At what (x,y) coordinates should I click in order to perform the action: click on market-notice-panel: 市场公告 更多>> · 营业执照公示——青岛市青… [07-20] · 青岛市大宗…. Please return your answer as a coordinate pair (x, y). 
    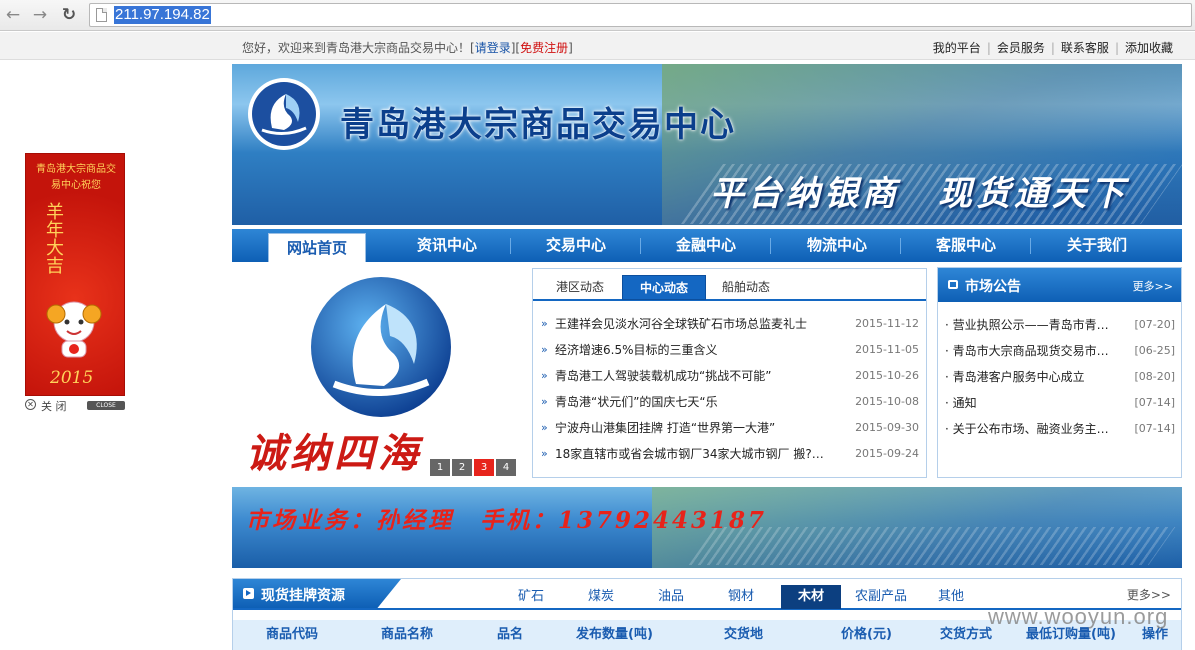
    Looking at the image, I should click on (1059, 372).